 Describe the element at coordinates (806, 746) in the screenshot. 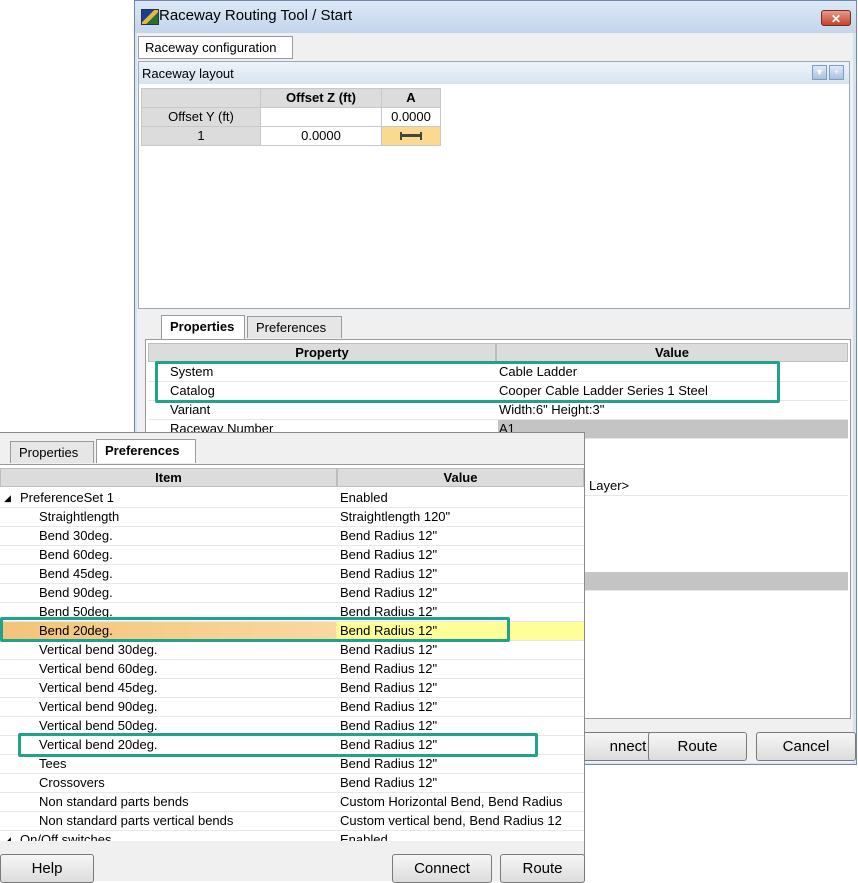

I see `cancel-button: Cancel` at that location.